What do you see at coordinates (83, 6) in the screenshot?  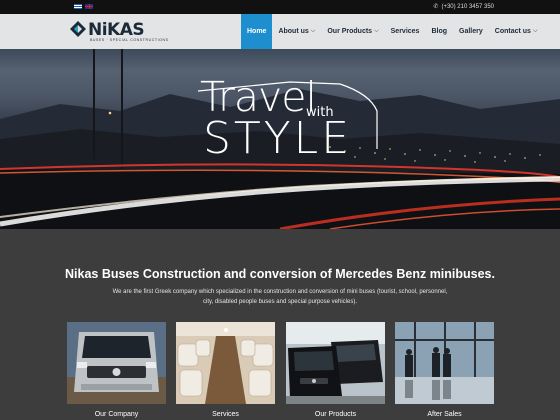 I see `language-switcher` at bounding box center [83, 6].